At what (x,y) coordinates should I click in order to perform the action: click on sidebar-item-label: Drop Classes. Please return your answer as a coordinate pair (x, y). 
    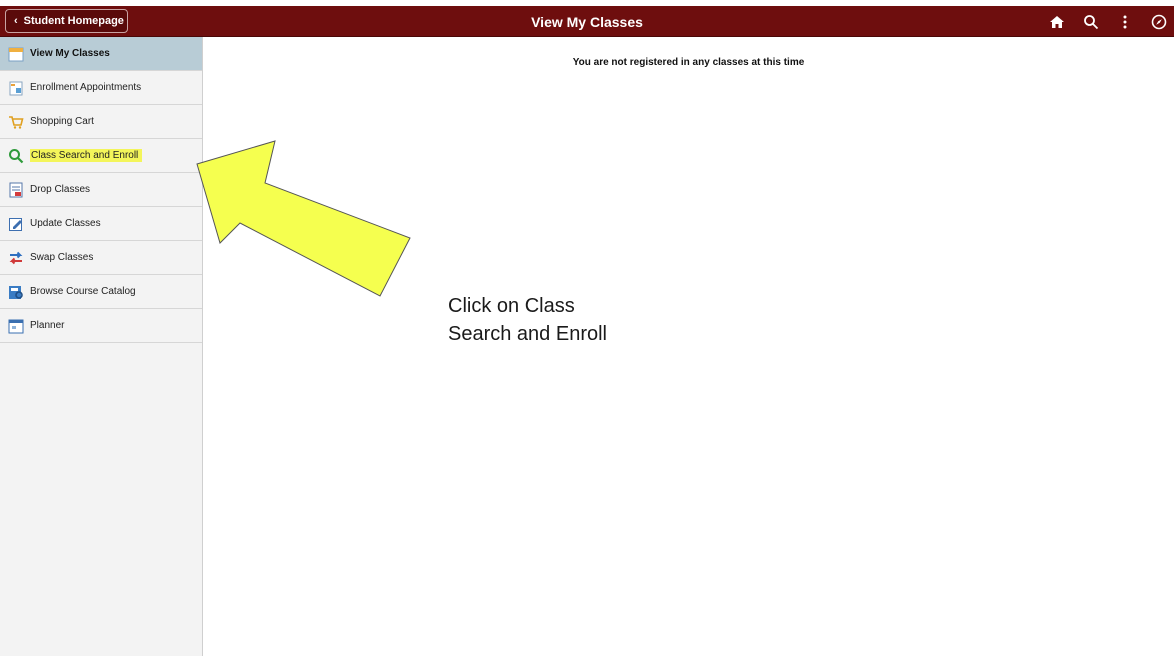
    Looking at the image, I should click on (60, 189).